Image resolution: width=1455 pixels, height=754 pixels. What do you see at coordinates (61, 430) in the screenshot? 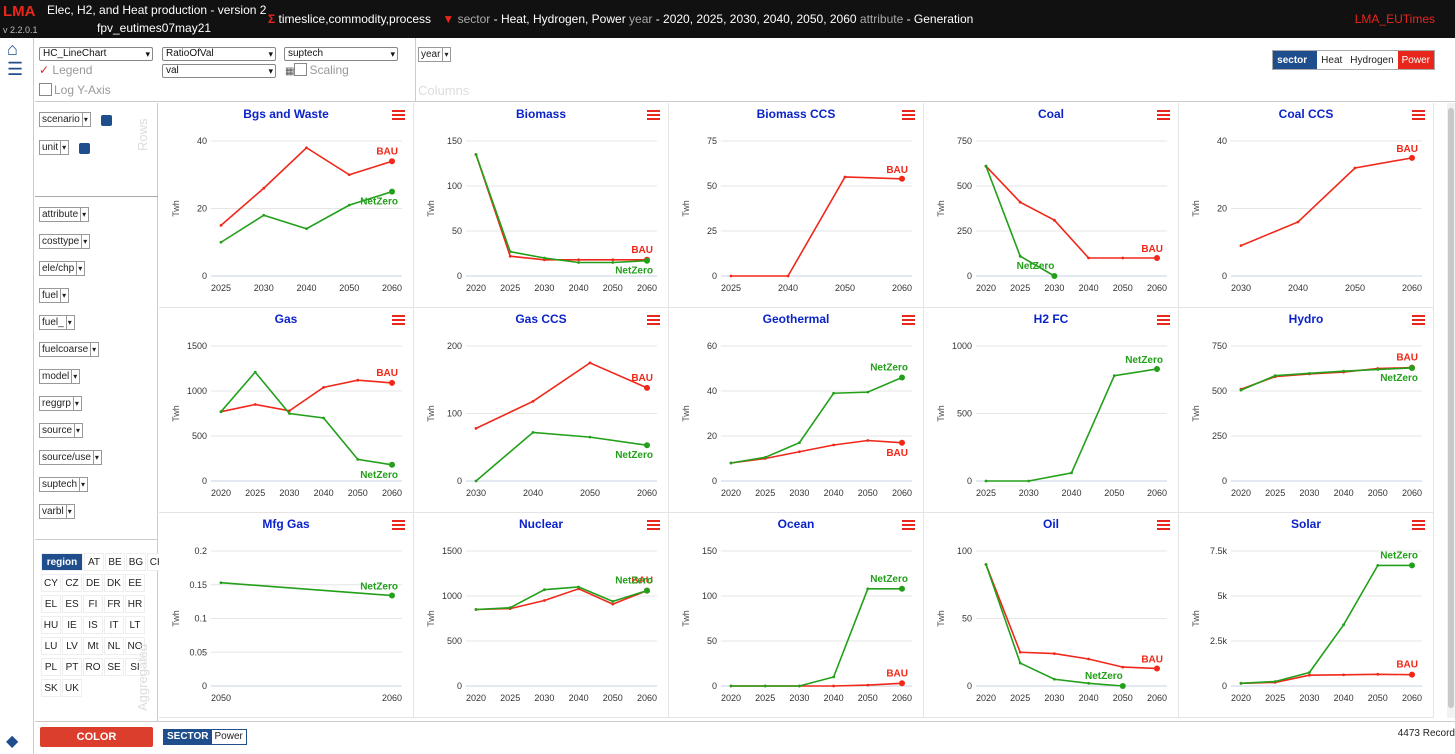
I see `pill-source: source ▾` at bounding box center [61, 430].